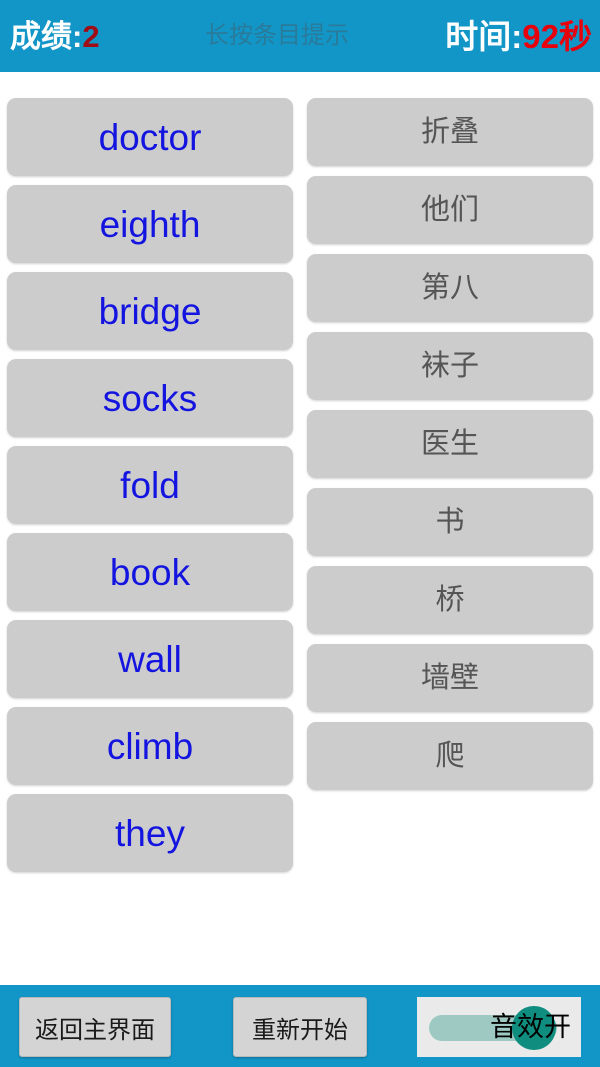  Describe the element at coordinates (95, 1030) in the screenshot. I see `back-to-home-label: 返回主界面` at that location.